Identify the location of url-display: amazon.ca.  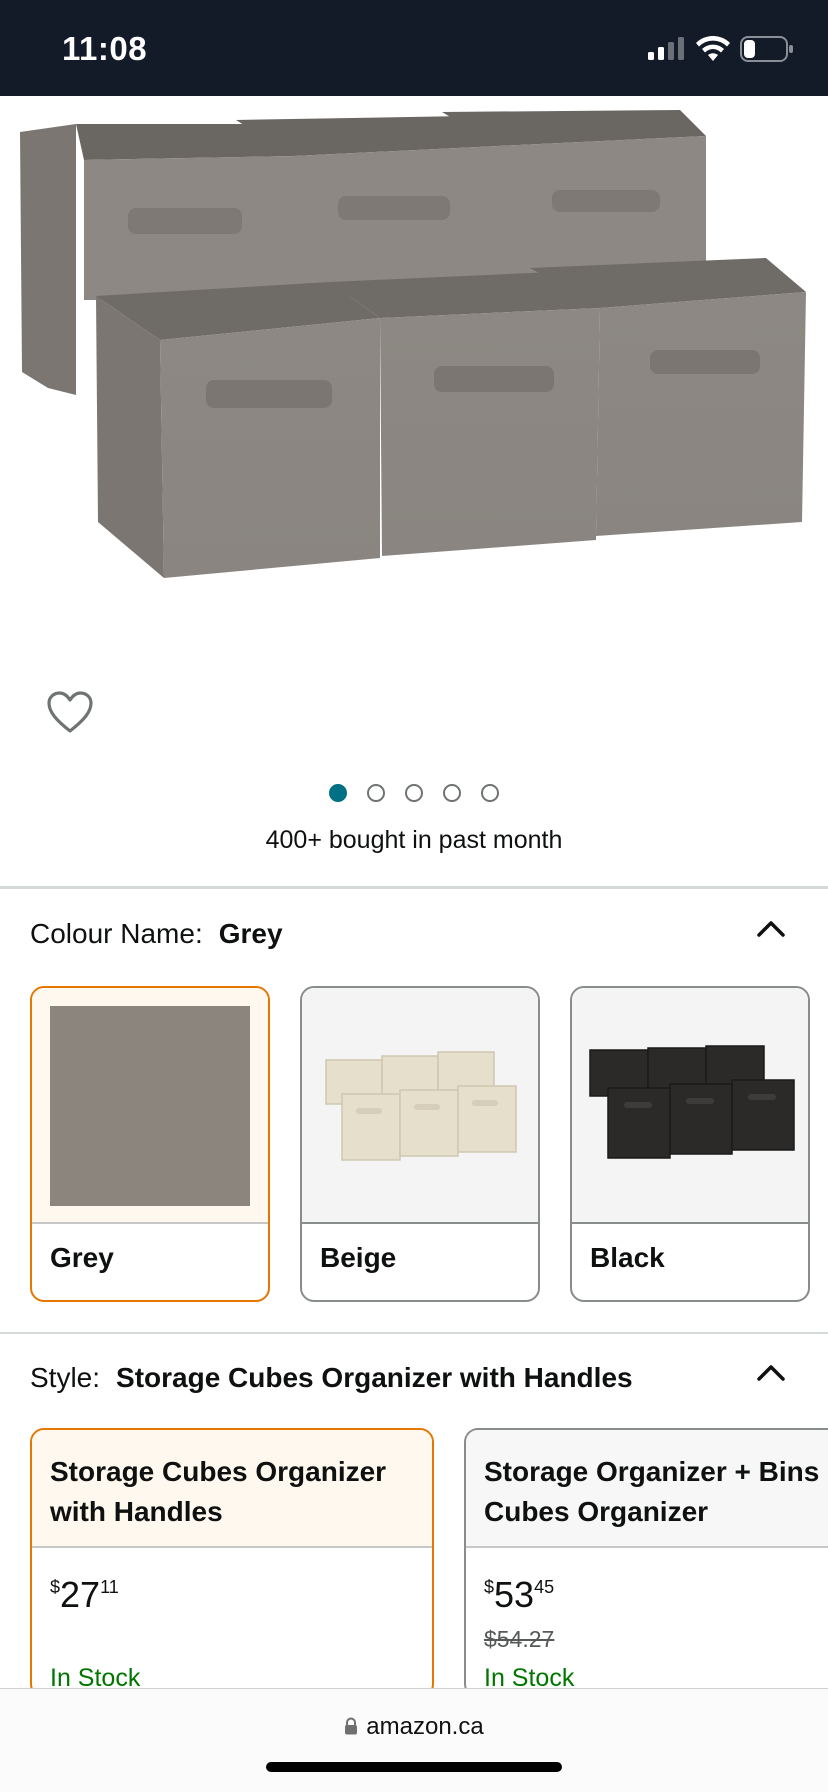
(414, 1727).